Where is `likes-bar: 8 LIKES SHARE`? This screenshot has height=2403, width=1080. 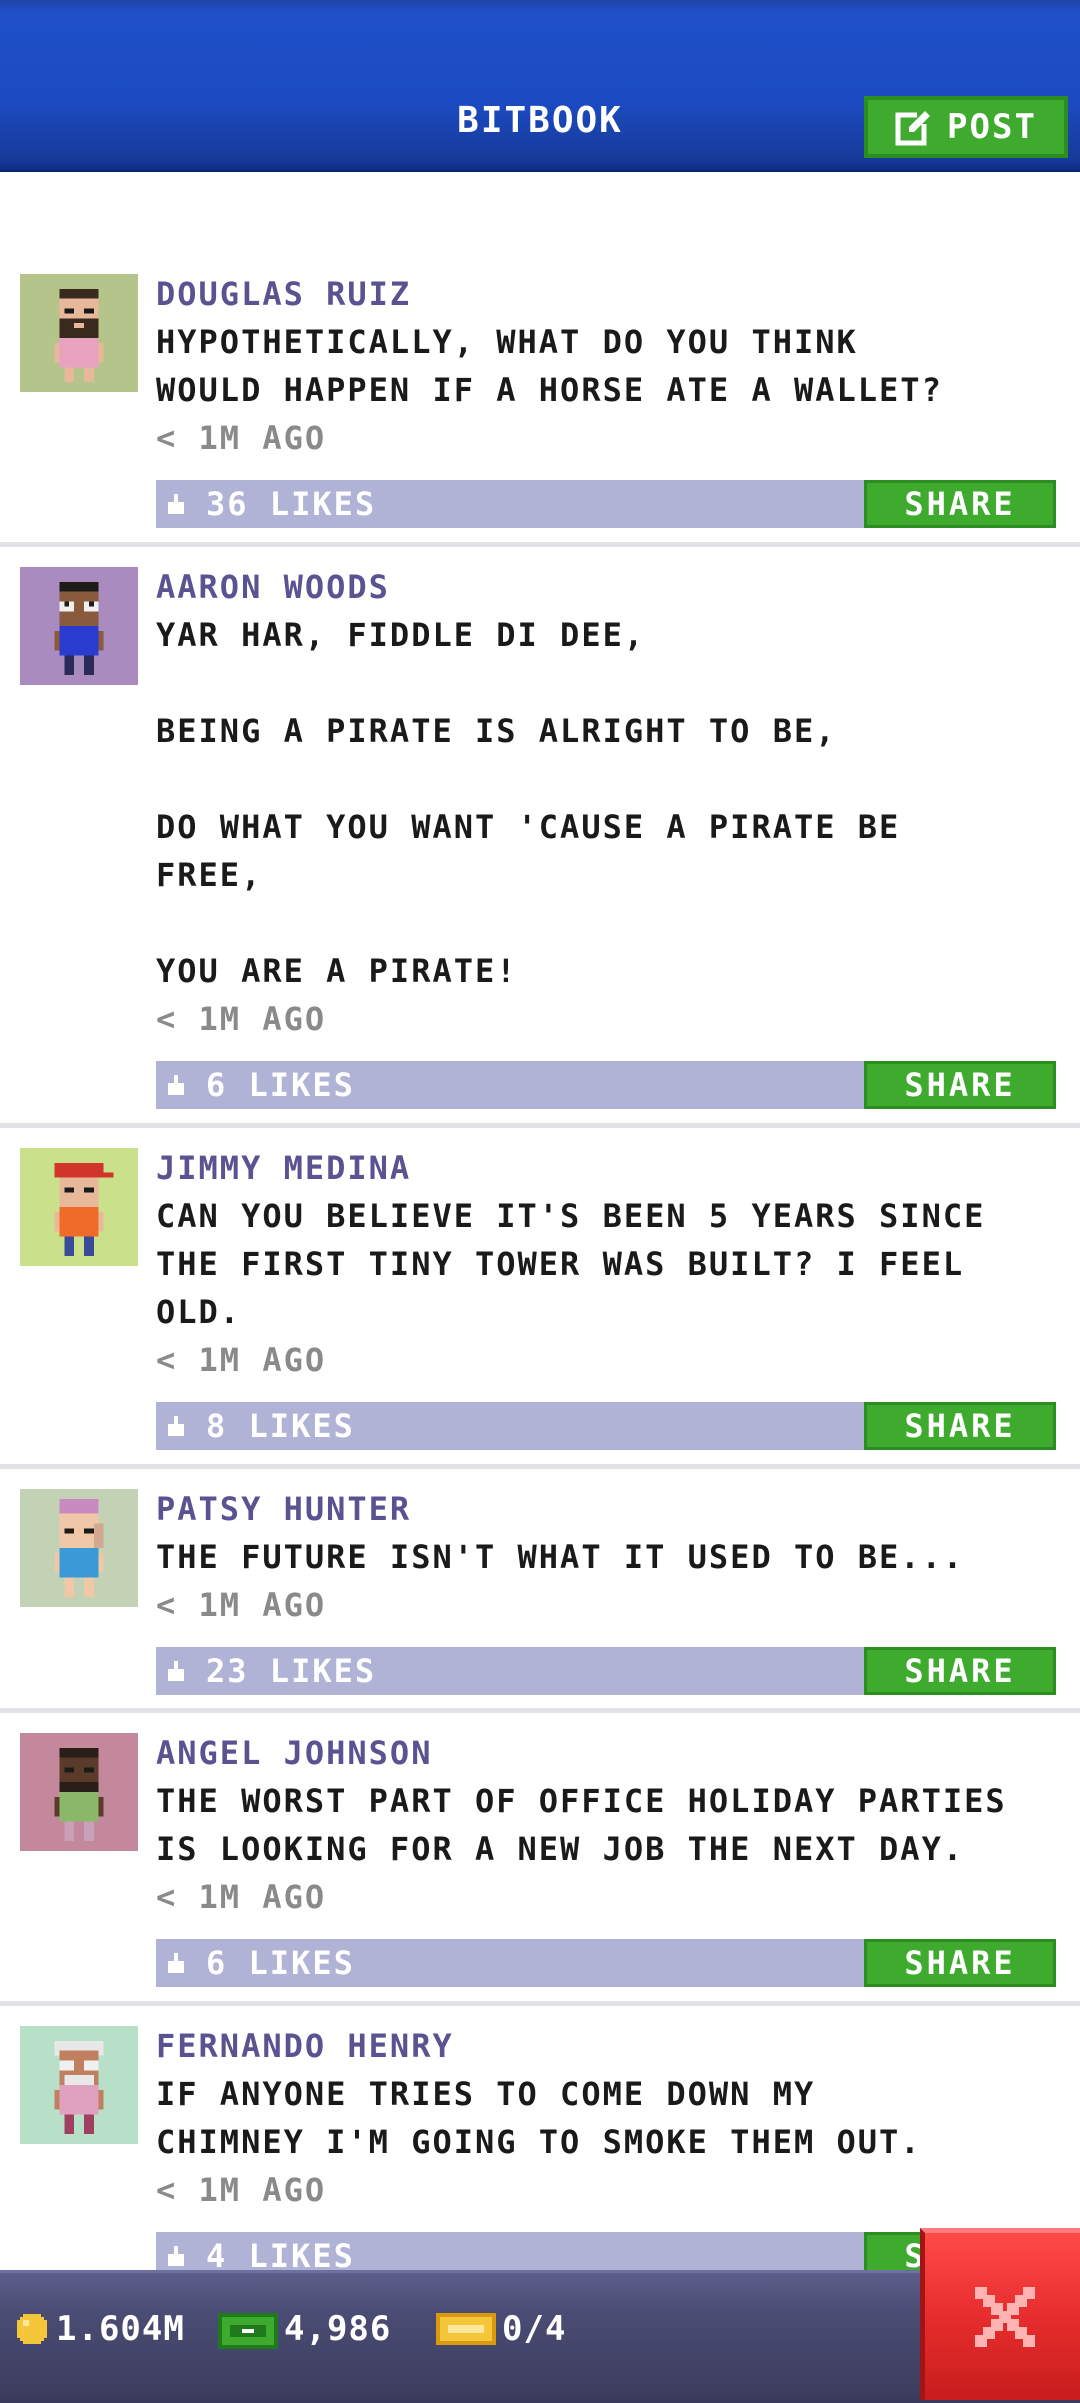 likes-bar: 8 LIKES SHARE is located at coordinates (606, 1426).